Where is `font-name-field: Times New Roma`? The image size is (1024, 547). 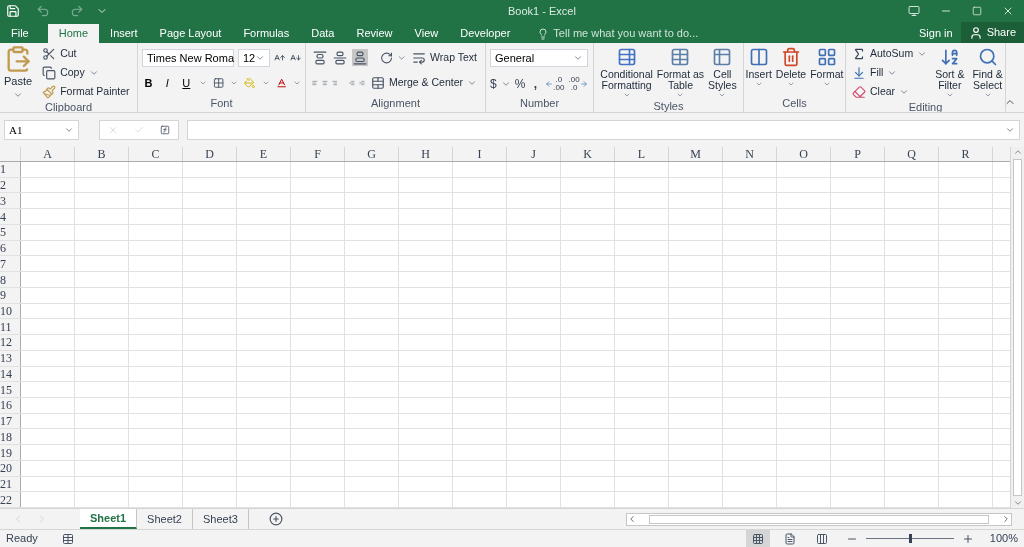 font-name-field: Times New Roma is located at coordinates (188, 58).